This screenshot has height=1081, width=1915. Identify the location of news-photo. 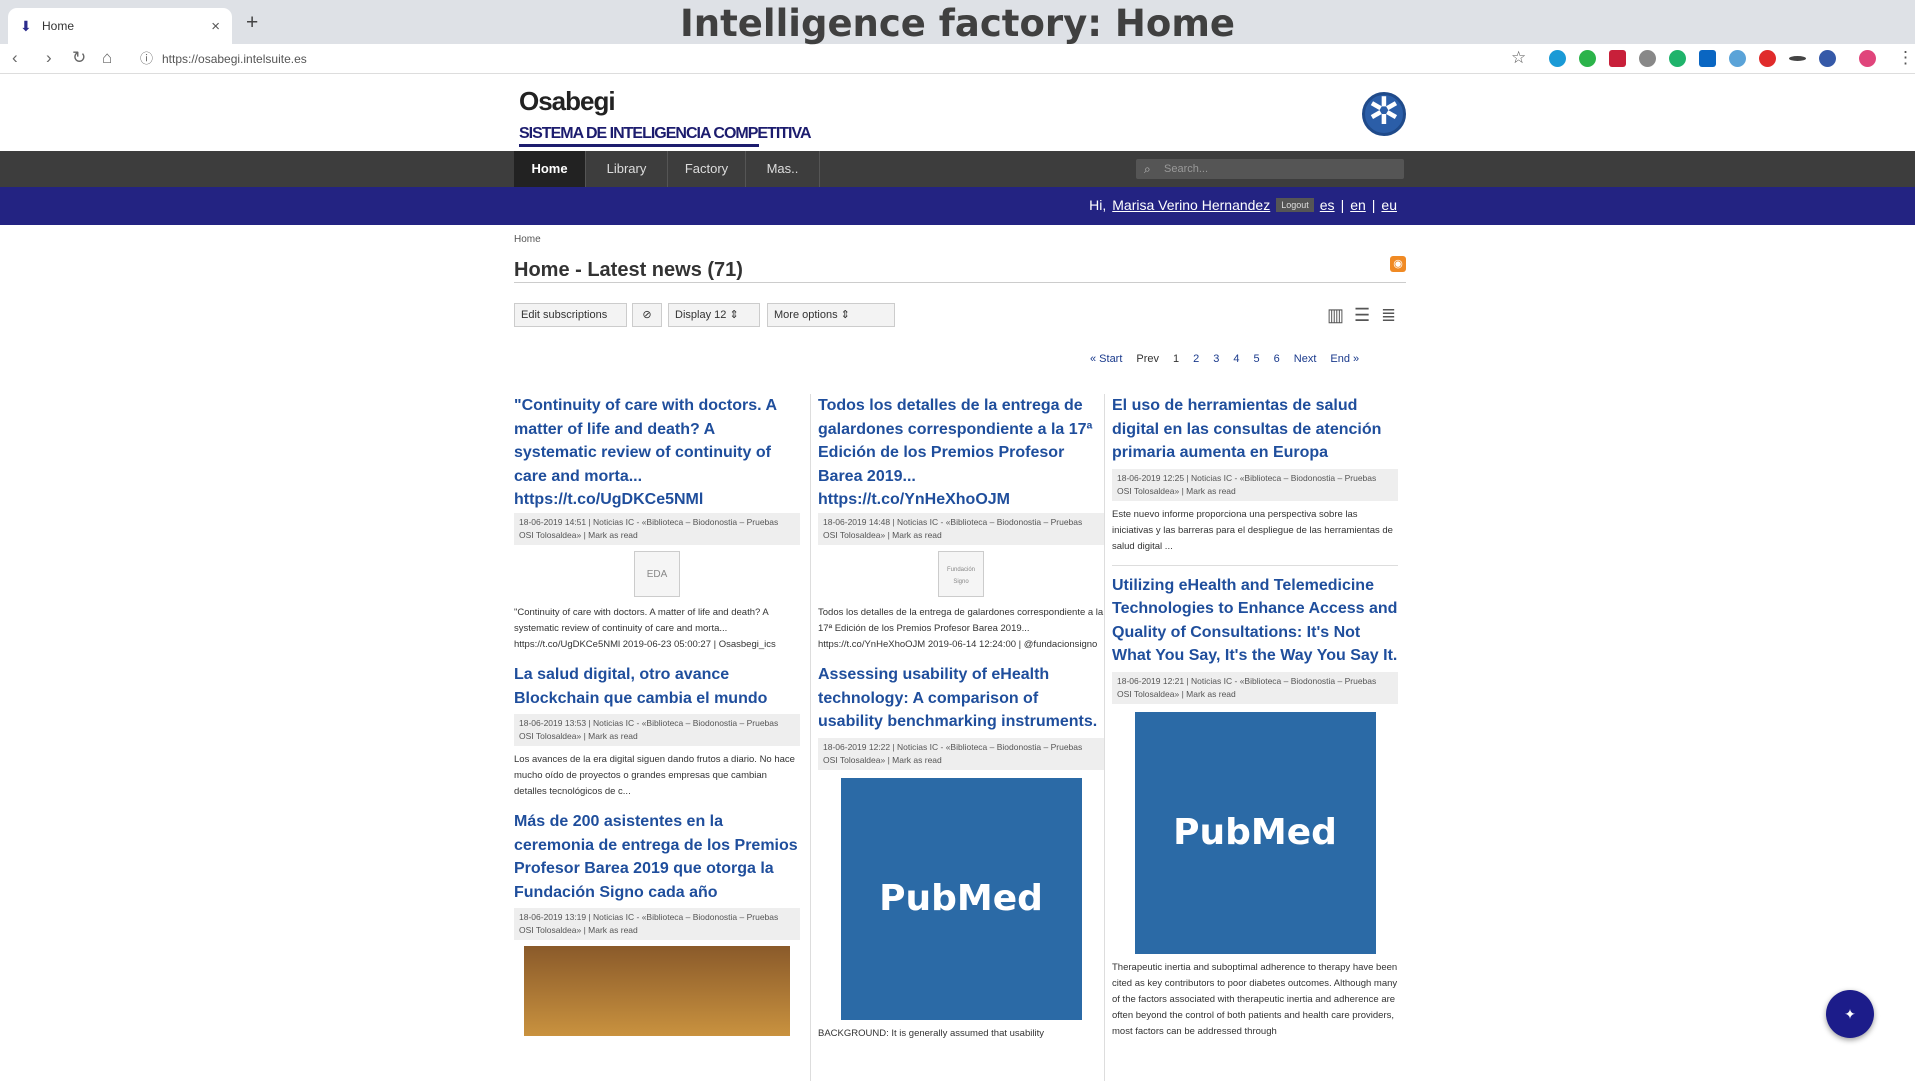
(657, 991).